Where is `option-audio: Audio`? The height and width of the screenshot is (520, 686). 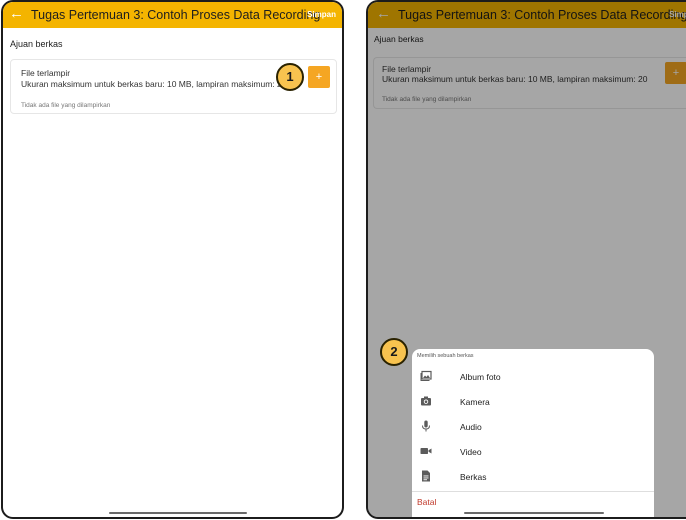 option-audio: Audio is located at coordinates (533, 427).